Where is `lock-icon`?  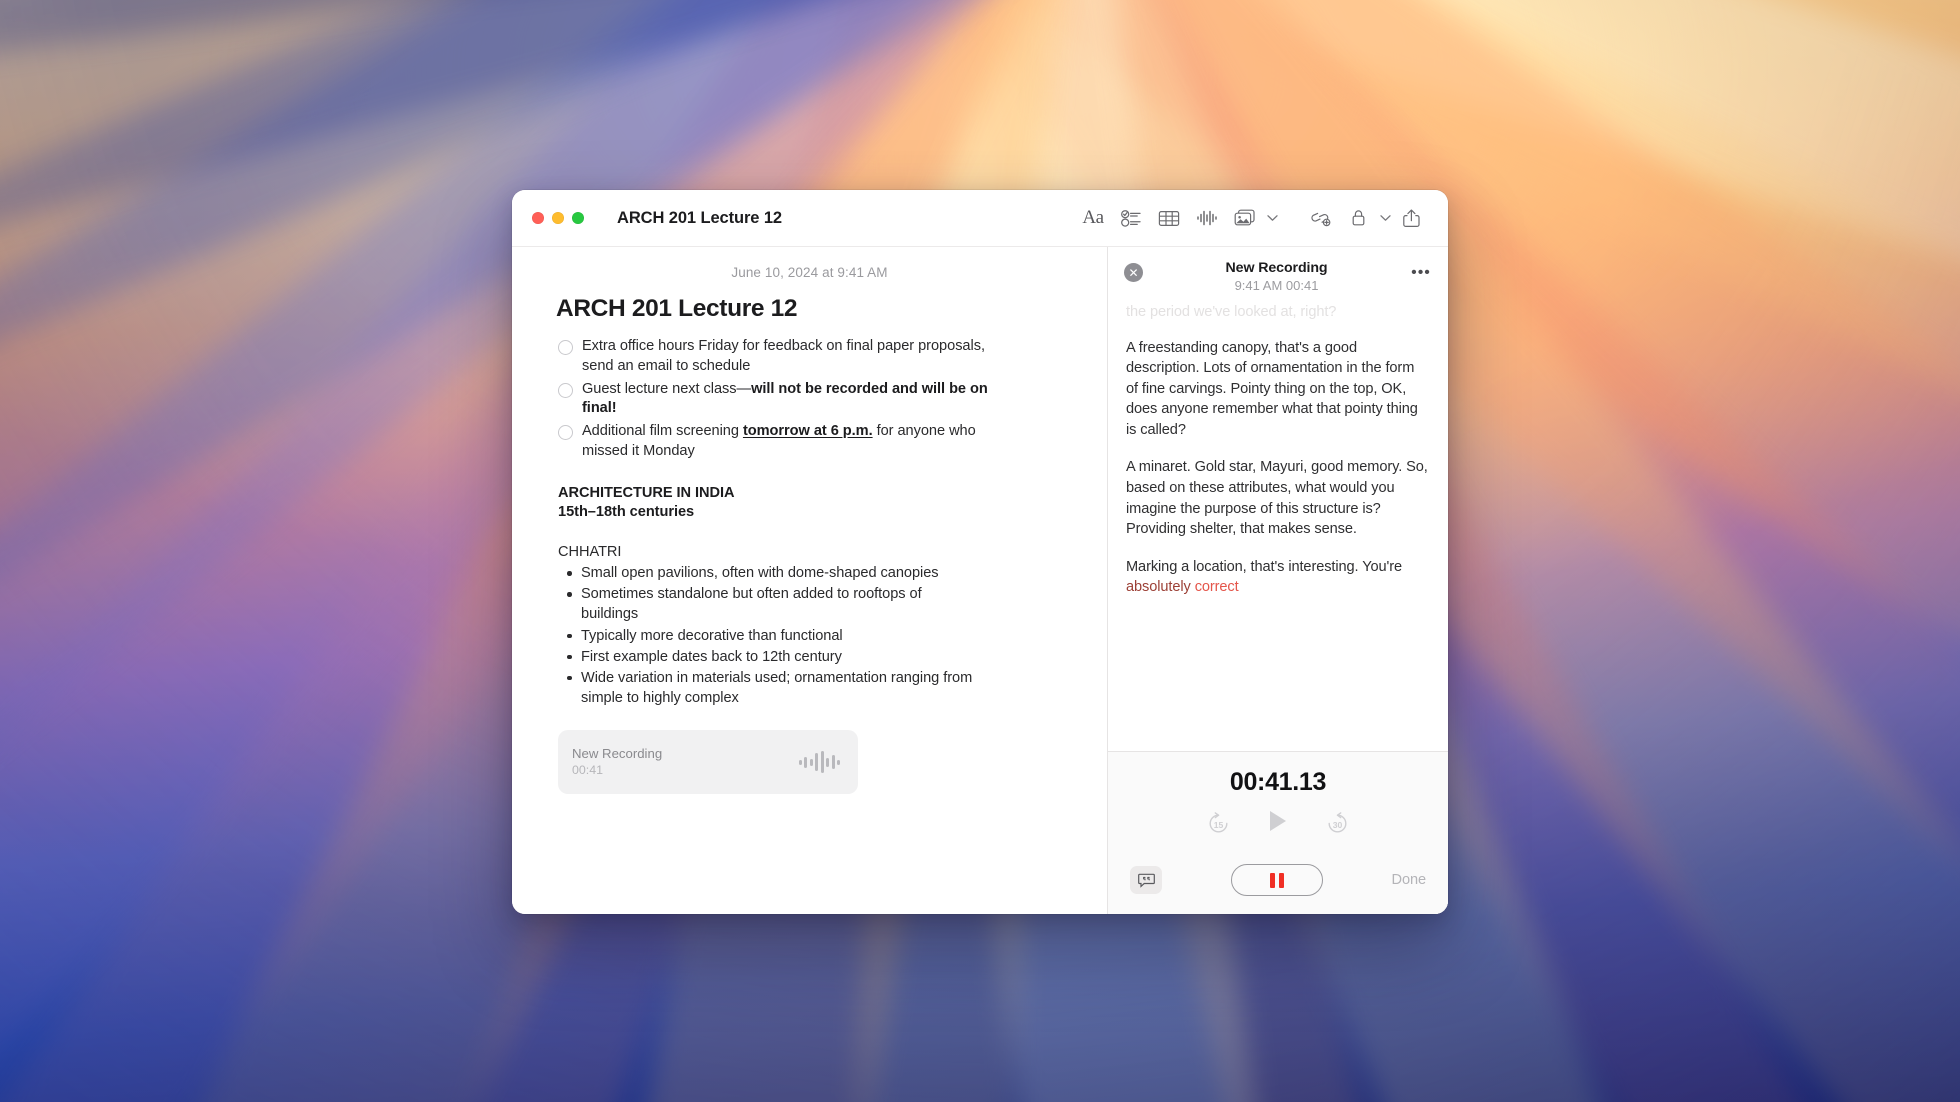 lock-icon is located at coordinates (1358, 218).